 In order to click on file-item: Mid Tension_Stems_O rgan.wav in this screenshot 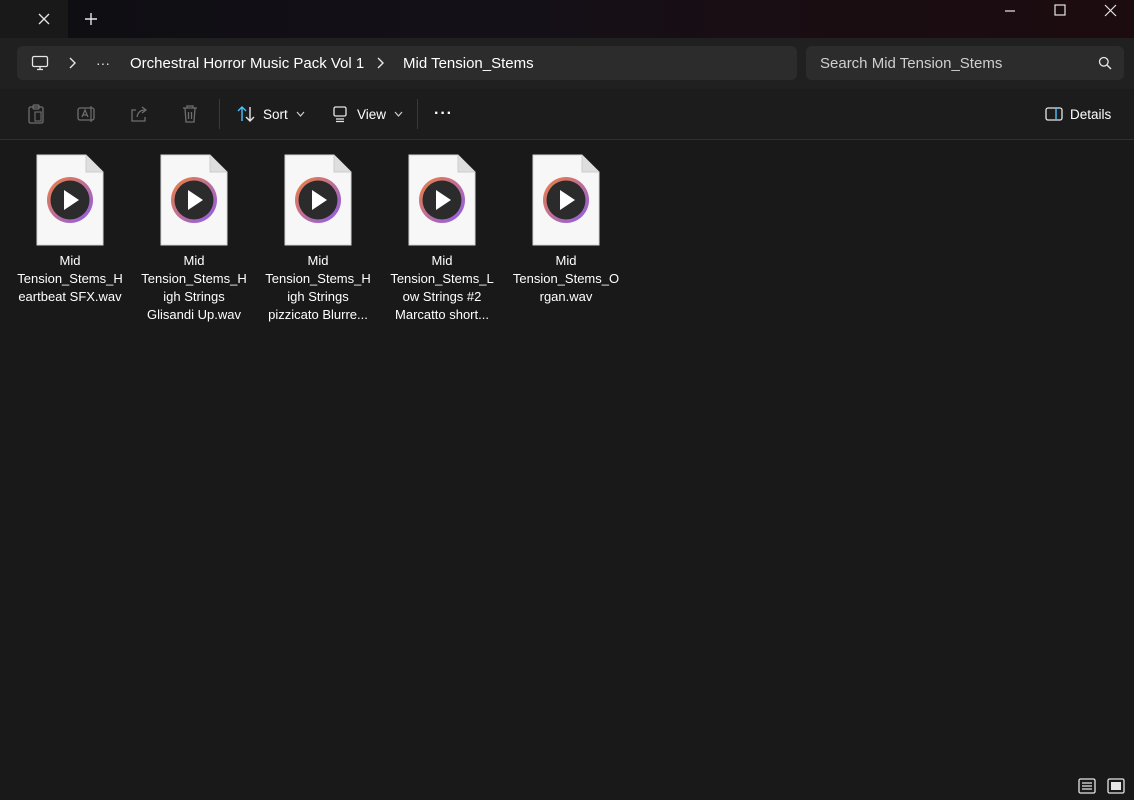, I will do `click(566, 240)`.